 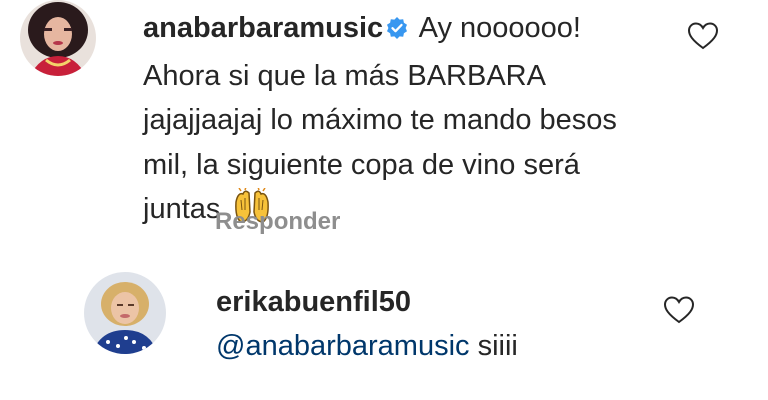 I want to click on comment-username: erikabuenfil50, so click(x=313, y=302).